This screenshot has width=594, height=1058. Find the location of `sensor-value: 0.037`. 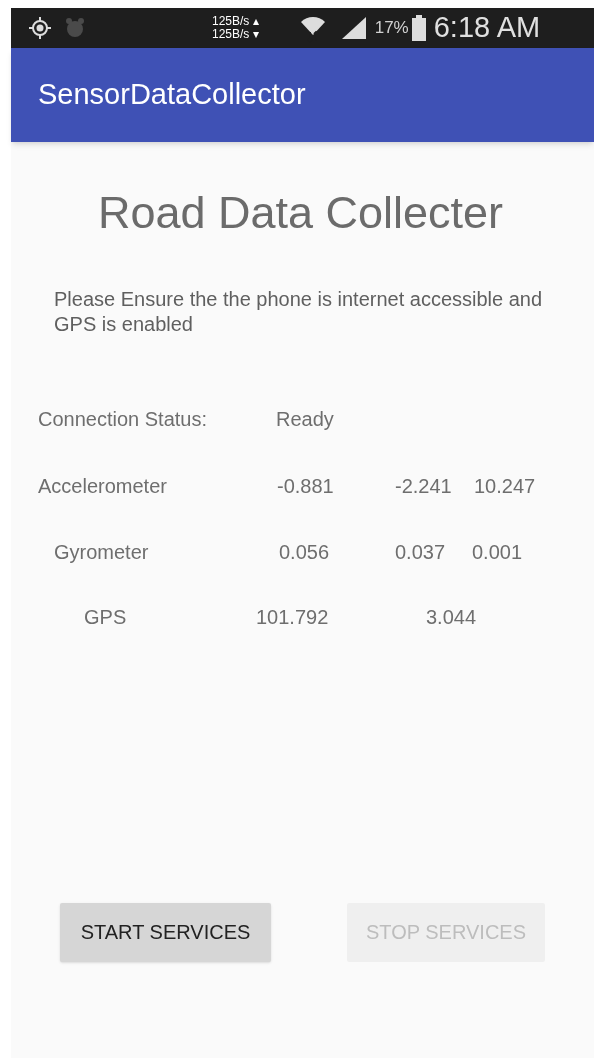

sensor-value: 0.037 is located at coordinates (421, 552).